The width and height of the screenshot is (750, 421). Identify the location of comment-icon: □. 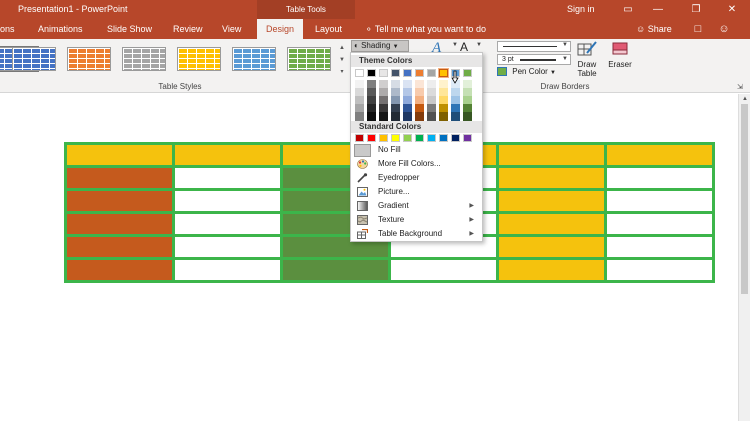
(698, 29).